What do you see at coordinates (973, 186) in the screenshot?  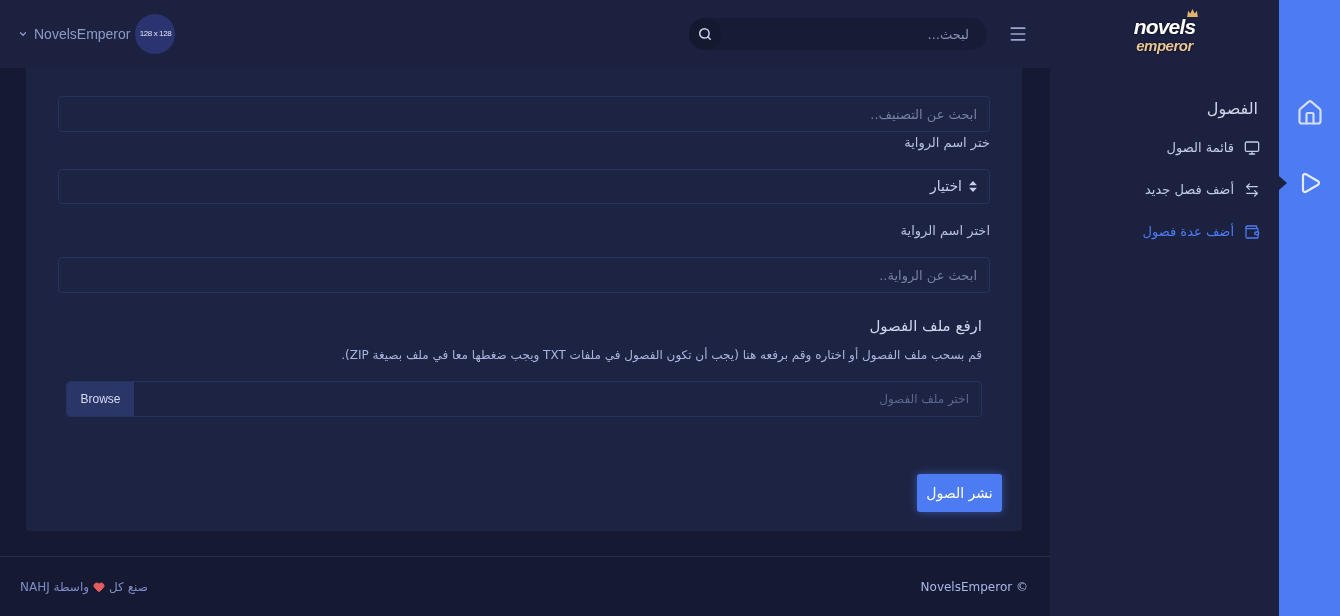 I see `sort-icon` at bounding box center [973, 186].